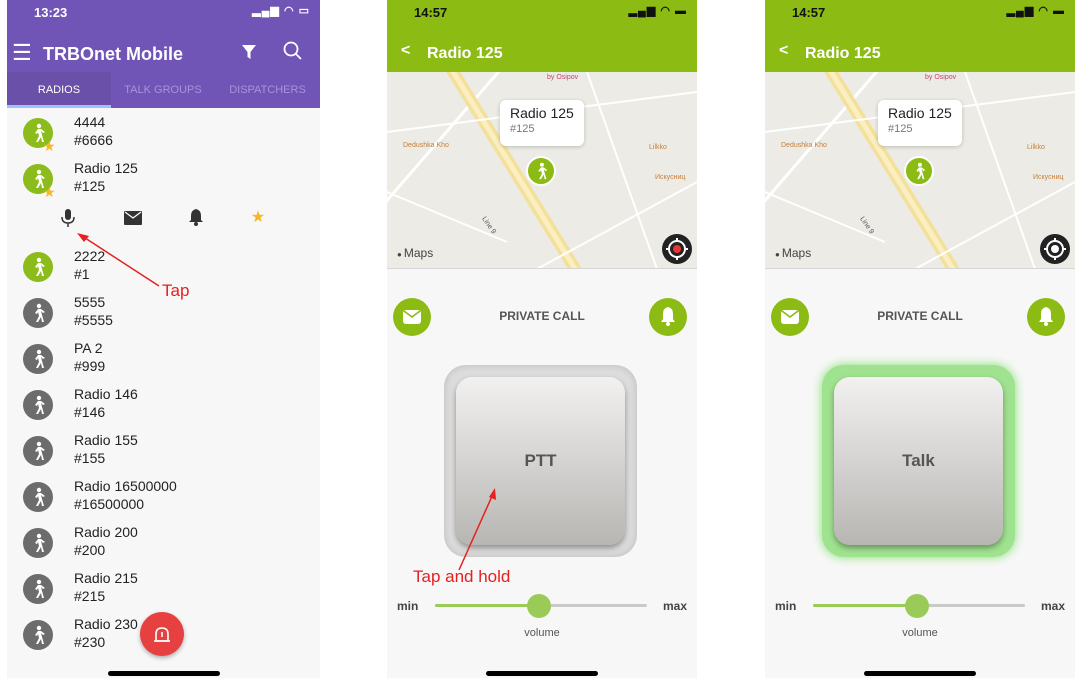 The width and height of the screenshot is (1075, 678). I want to click on back-chevron-icon: <, so click(783, 51).